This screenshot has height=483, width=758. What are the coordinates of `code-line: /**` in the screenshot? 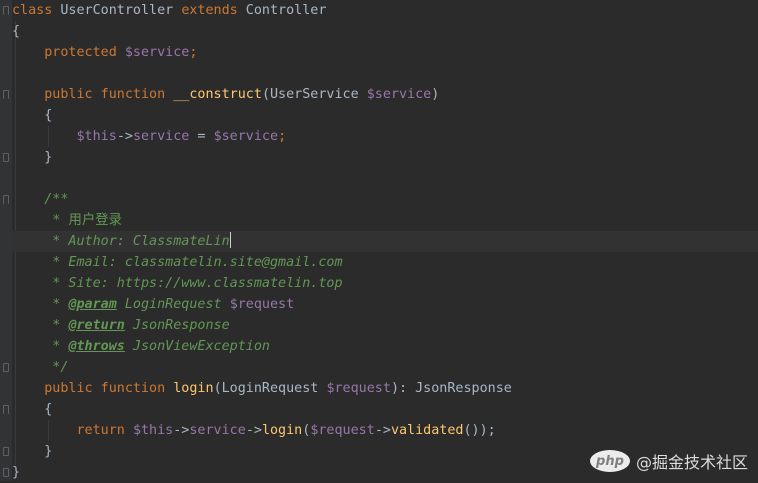 It's located at (385, 199).